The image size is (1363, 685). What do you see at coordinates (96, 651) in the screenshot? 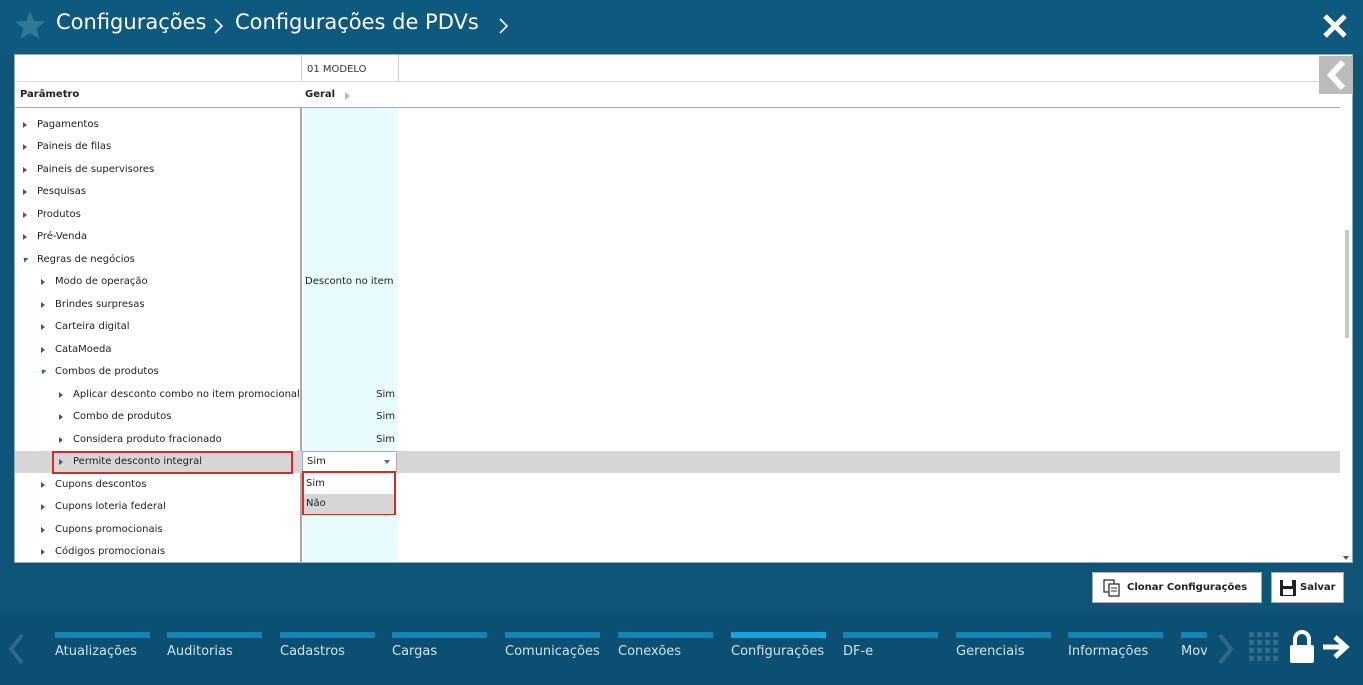
I see `menu-item-label: Atualizações` at bounding box center [96, 651].